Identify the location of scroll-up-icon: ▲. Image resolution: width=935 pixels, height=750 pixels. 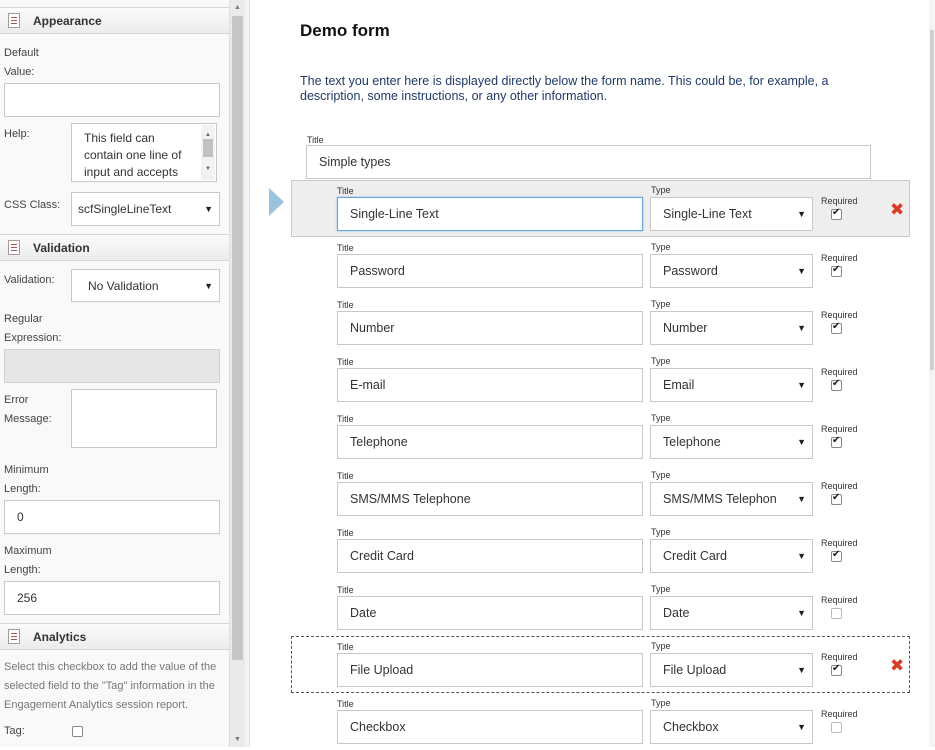
(237, 8).